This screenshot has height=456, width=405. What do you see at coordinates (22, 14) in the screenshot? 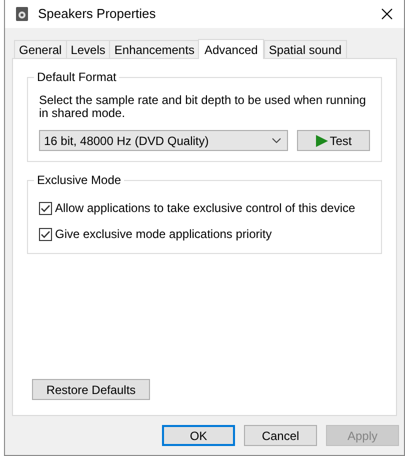
I see `speaker-icon` at bounding box center [22, 14].